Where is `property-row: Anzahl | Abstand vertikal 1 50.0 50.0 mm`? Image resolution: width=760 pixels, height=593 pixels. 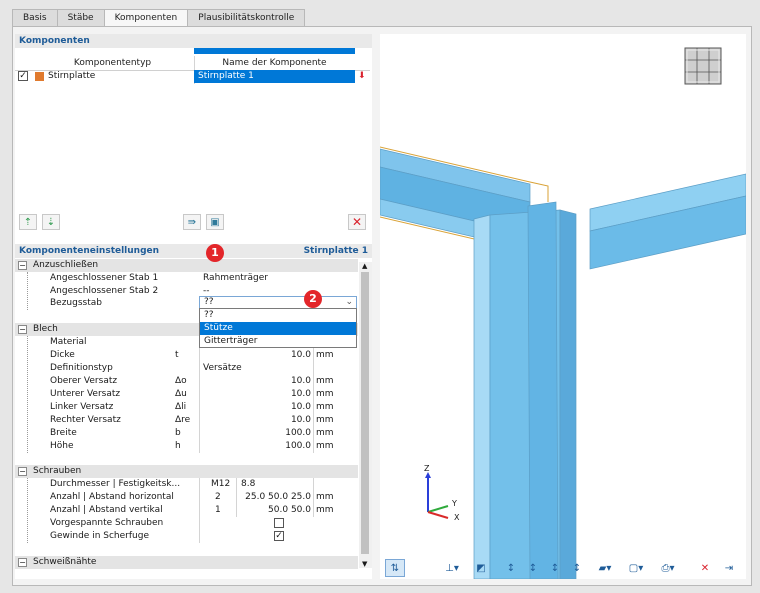 property-row: Anzahl | Abstand vertikal 1 50.0 50.0 mm is located at coordinates (186, 510).